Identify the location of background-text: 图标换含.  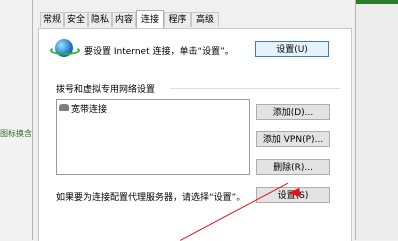
(16, 133).